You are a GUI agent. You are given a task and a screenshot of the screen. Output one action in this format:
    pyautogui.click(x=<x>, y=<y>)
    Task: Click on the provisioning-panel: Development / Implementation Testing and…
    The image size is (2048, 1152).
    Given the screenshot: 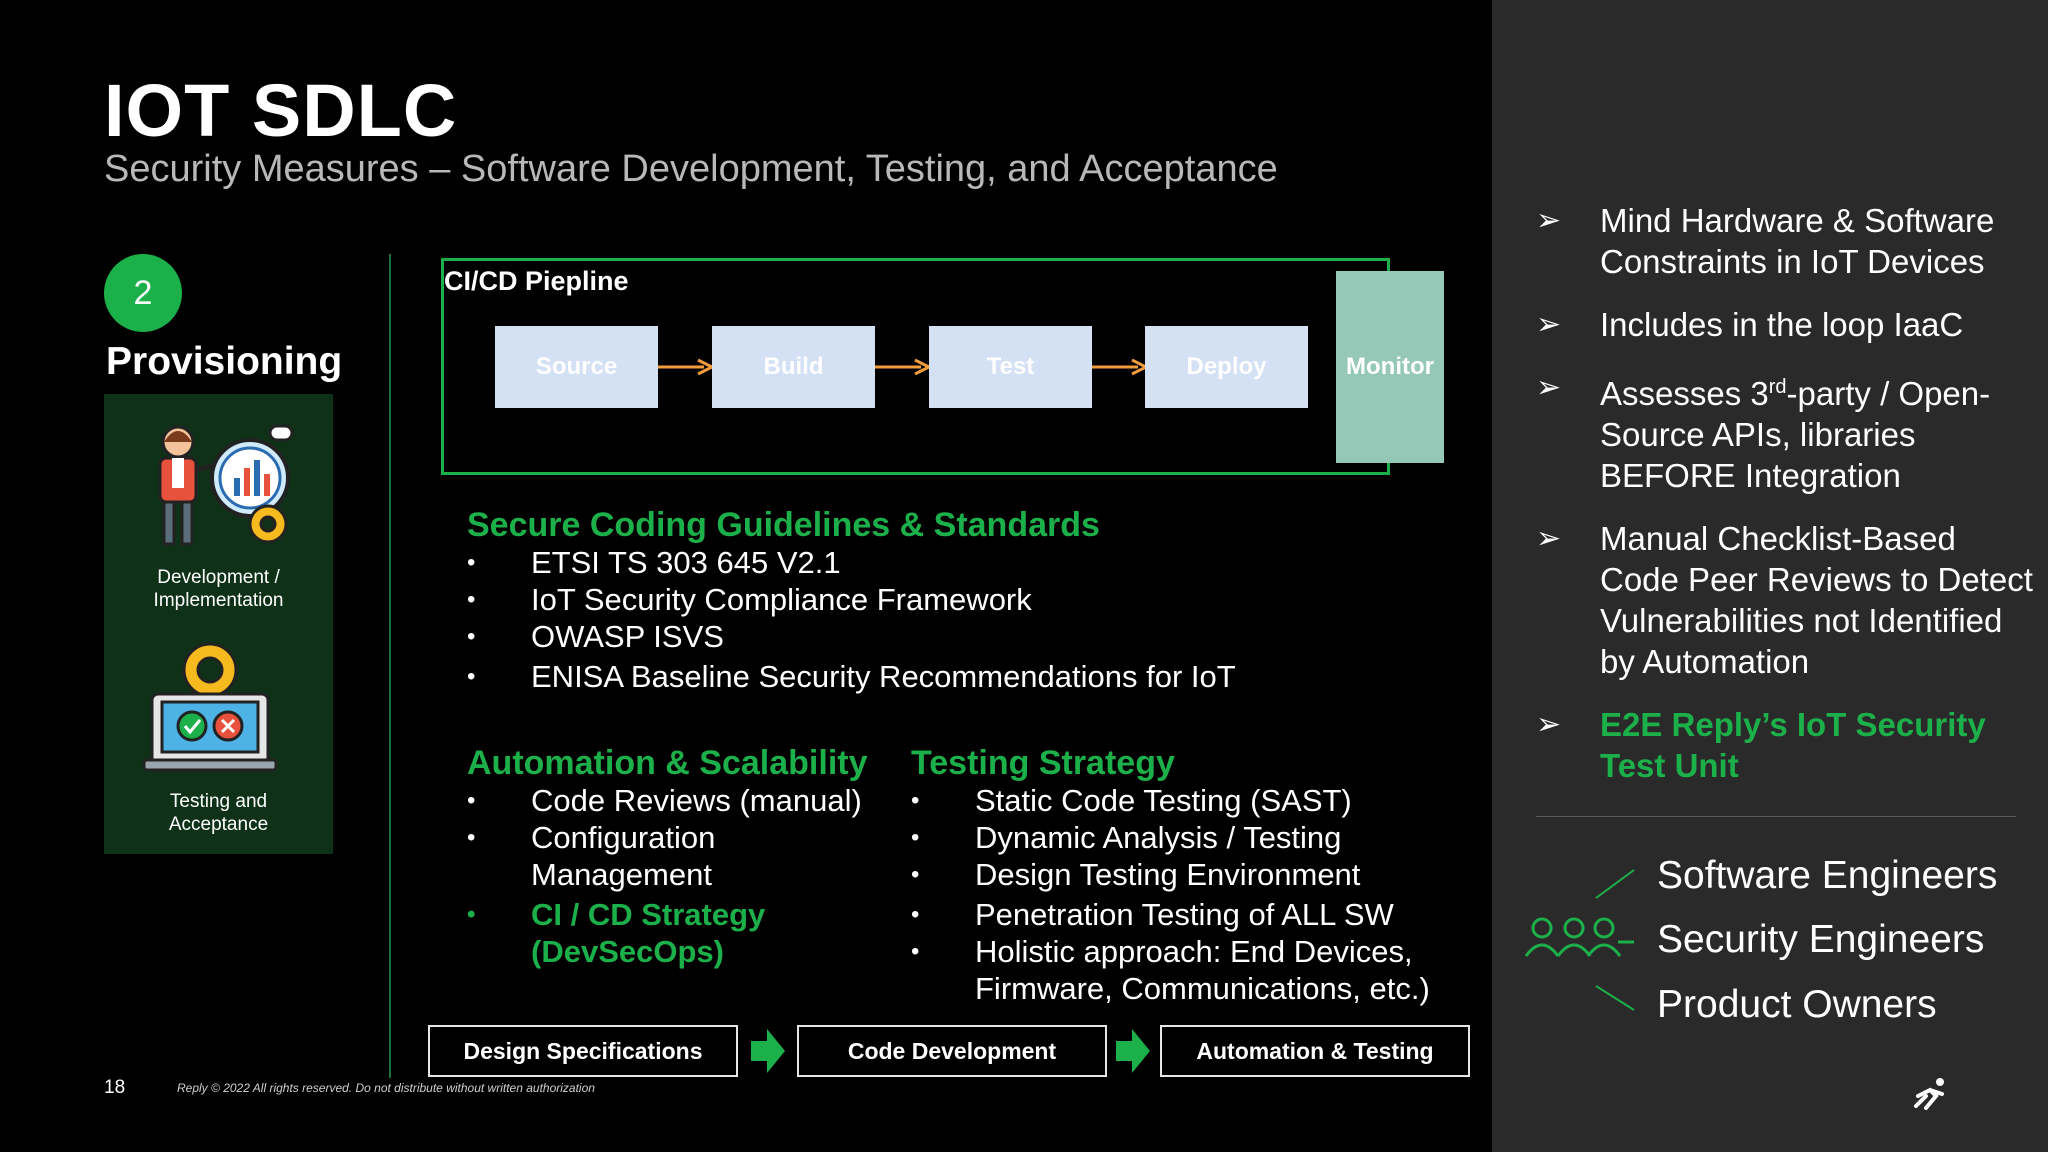 What is the action you would take?
    pyautogui.click(x=218, y=624)
    